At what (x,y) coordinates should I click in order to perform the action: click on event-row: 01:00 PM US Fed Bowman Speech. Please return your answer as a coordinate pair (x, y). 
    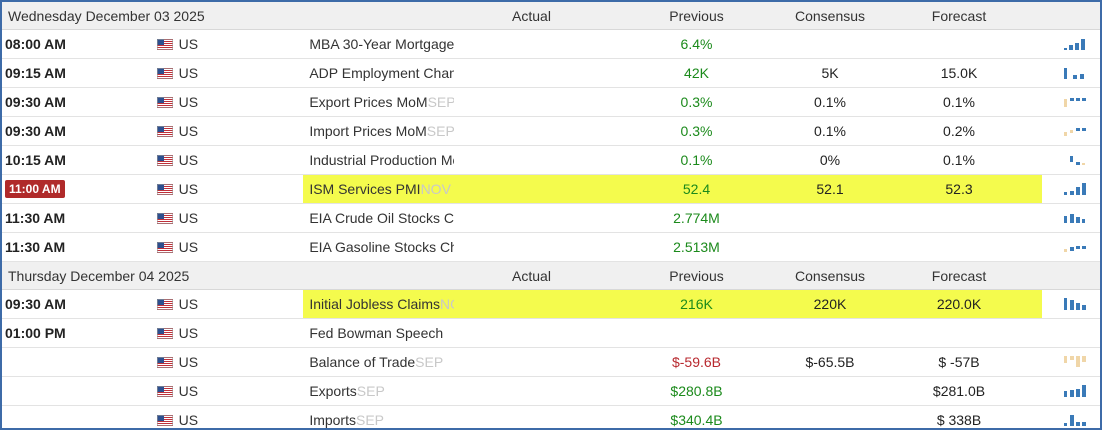
    Looking at the image, I should click on (551, 333).